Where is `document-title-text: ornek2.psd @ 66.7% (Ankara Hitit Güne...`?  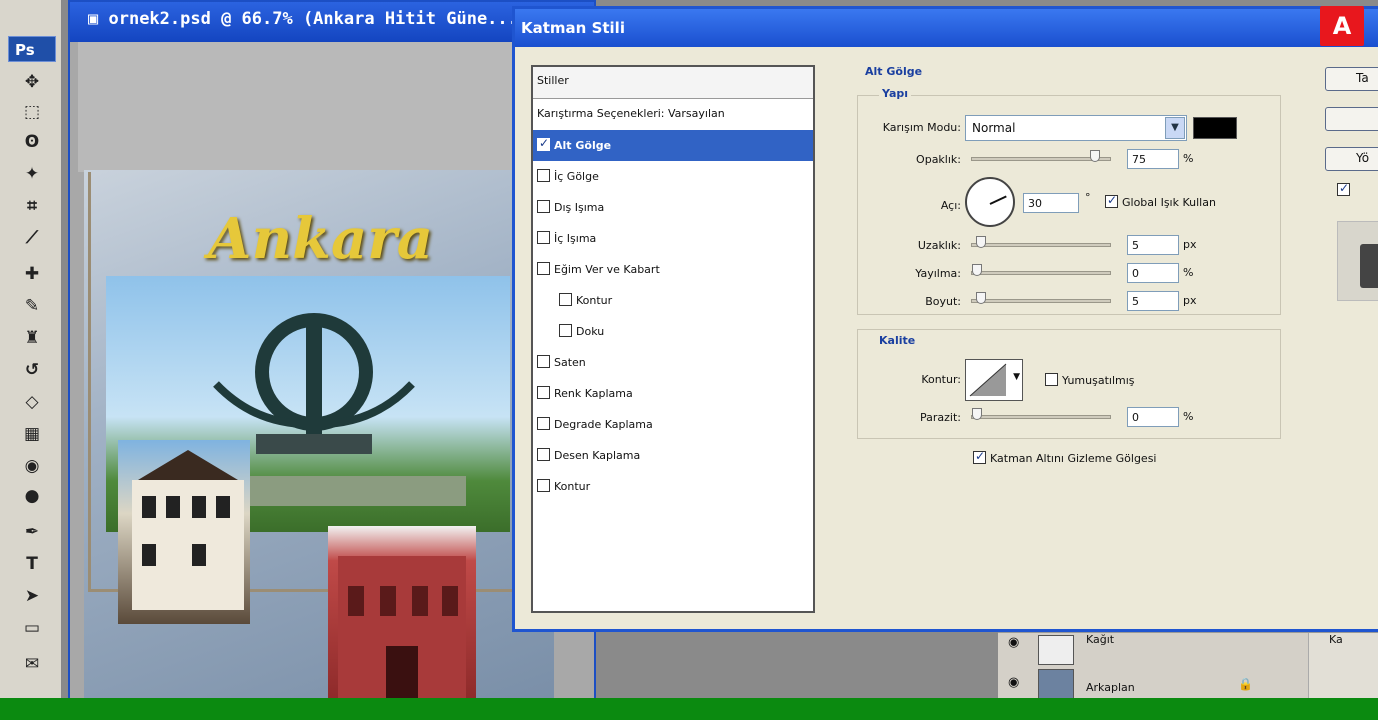 document-title-text: ornek2.psd @ 66.7% (Ankara Hitit Güne... is located at coordinates (313, 19).